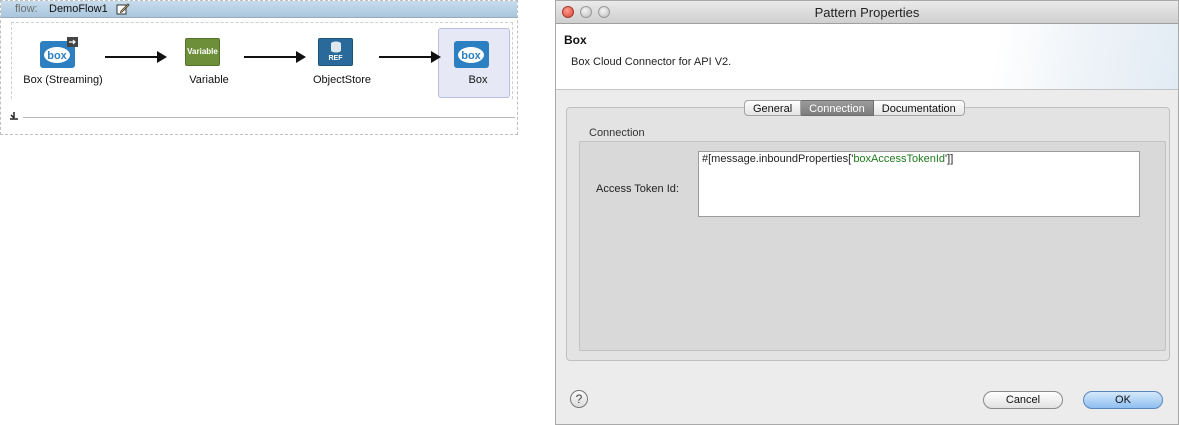 The height and width of the screenshot is (425, 1179). I want to click on tab-bar: General Connection Documentation, so click(854, 108).